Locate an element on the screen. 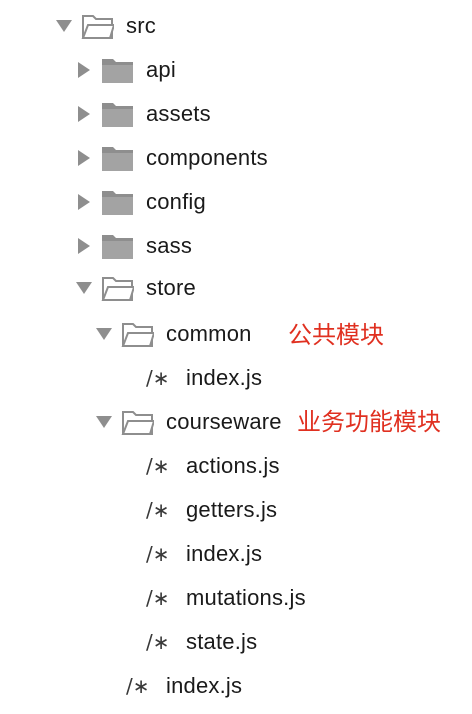 This screenshot has height=714, width=472. tree-item-config: config is located at coordinates (236, 202).